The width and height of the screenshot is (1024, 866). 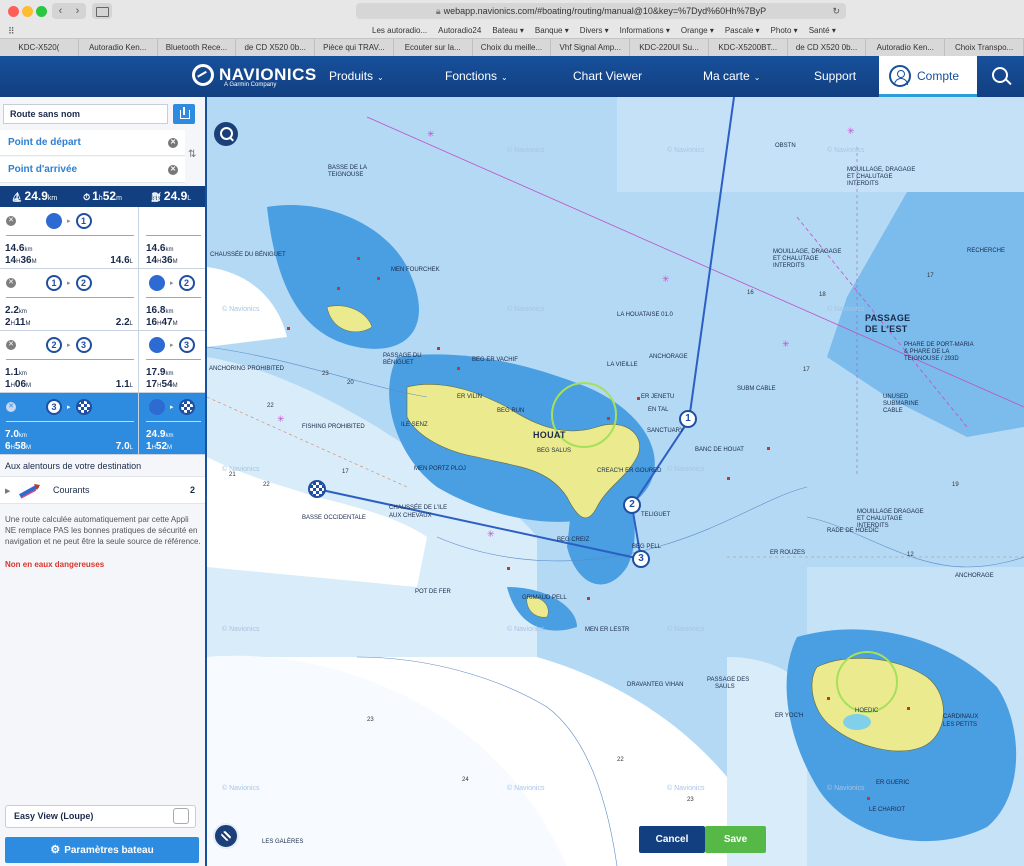 What do you see at coordinates (658, 410) in the screenshot?
I see `label-en-tal: EN TAL` at bounding box center [658, 410].